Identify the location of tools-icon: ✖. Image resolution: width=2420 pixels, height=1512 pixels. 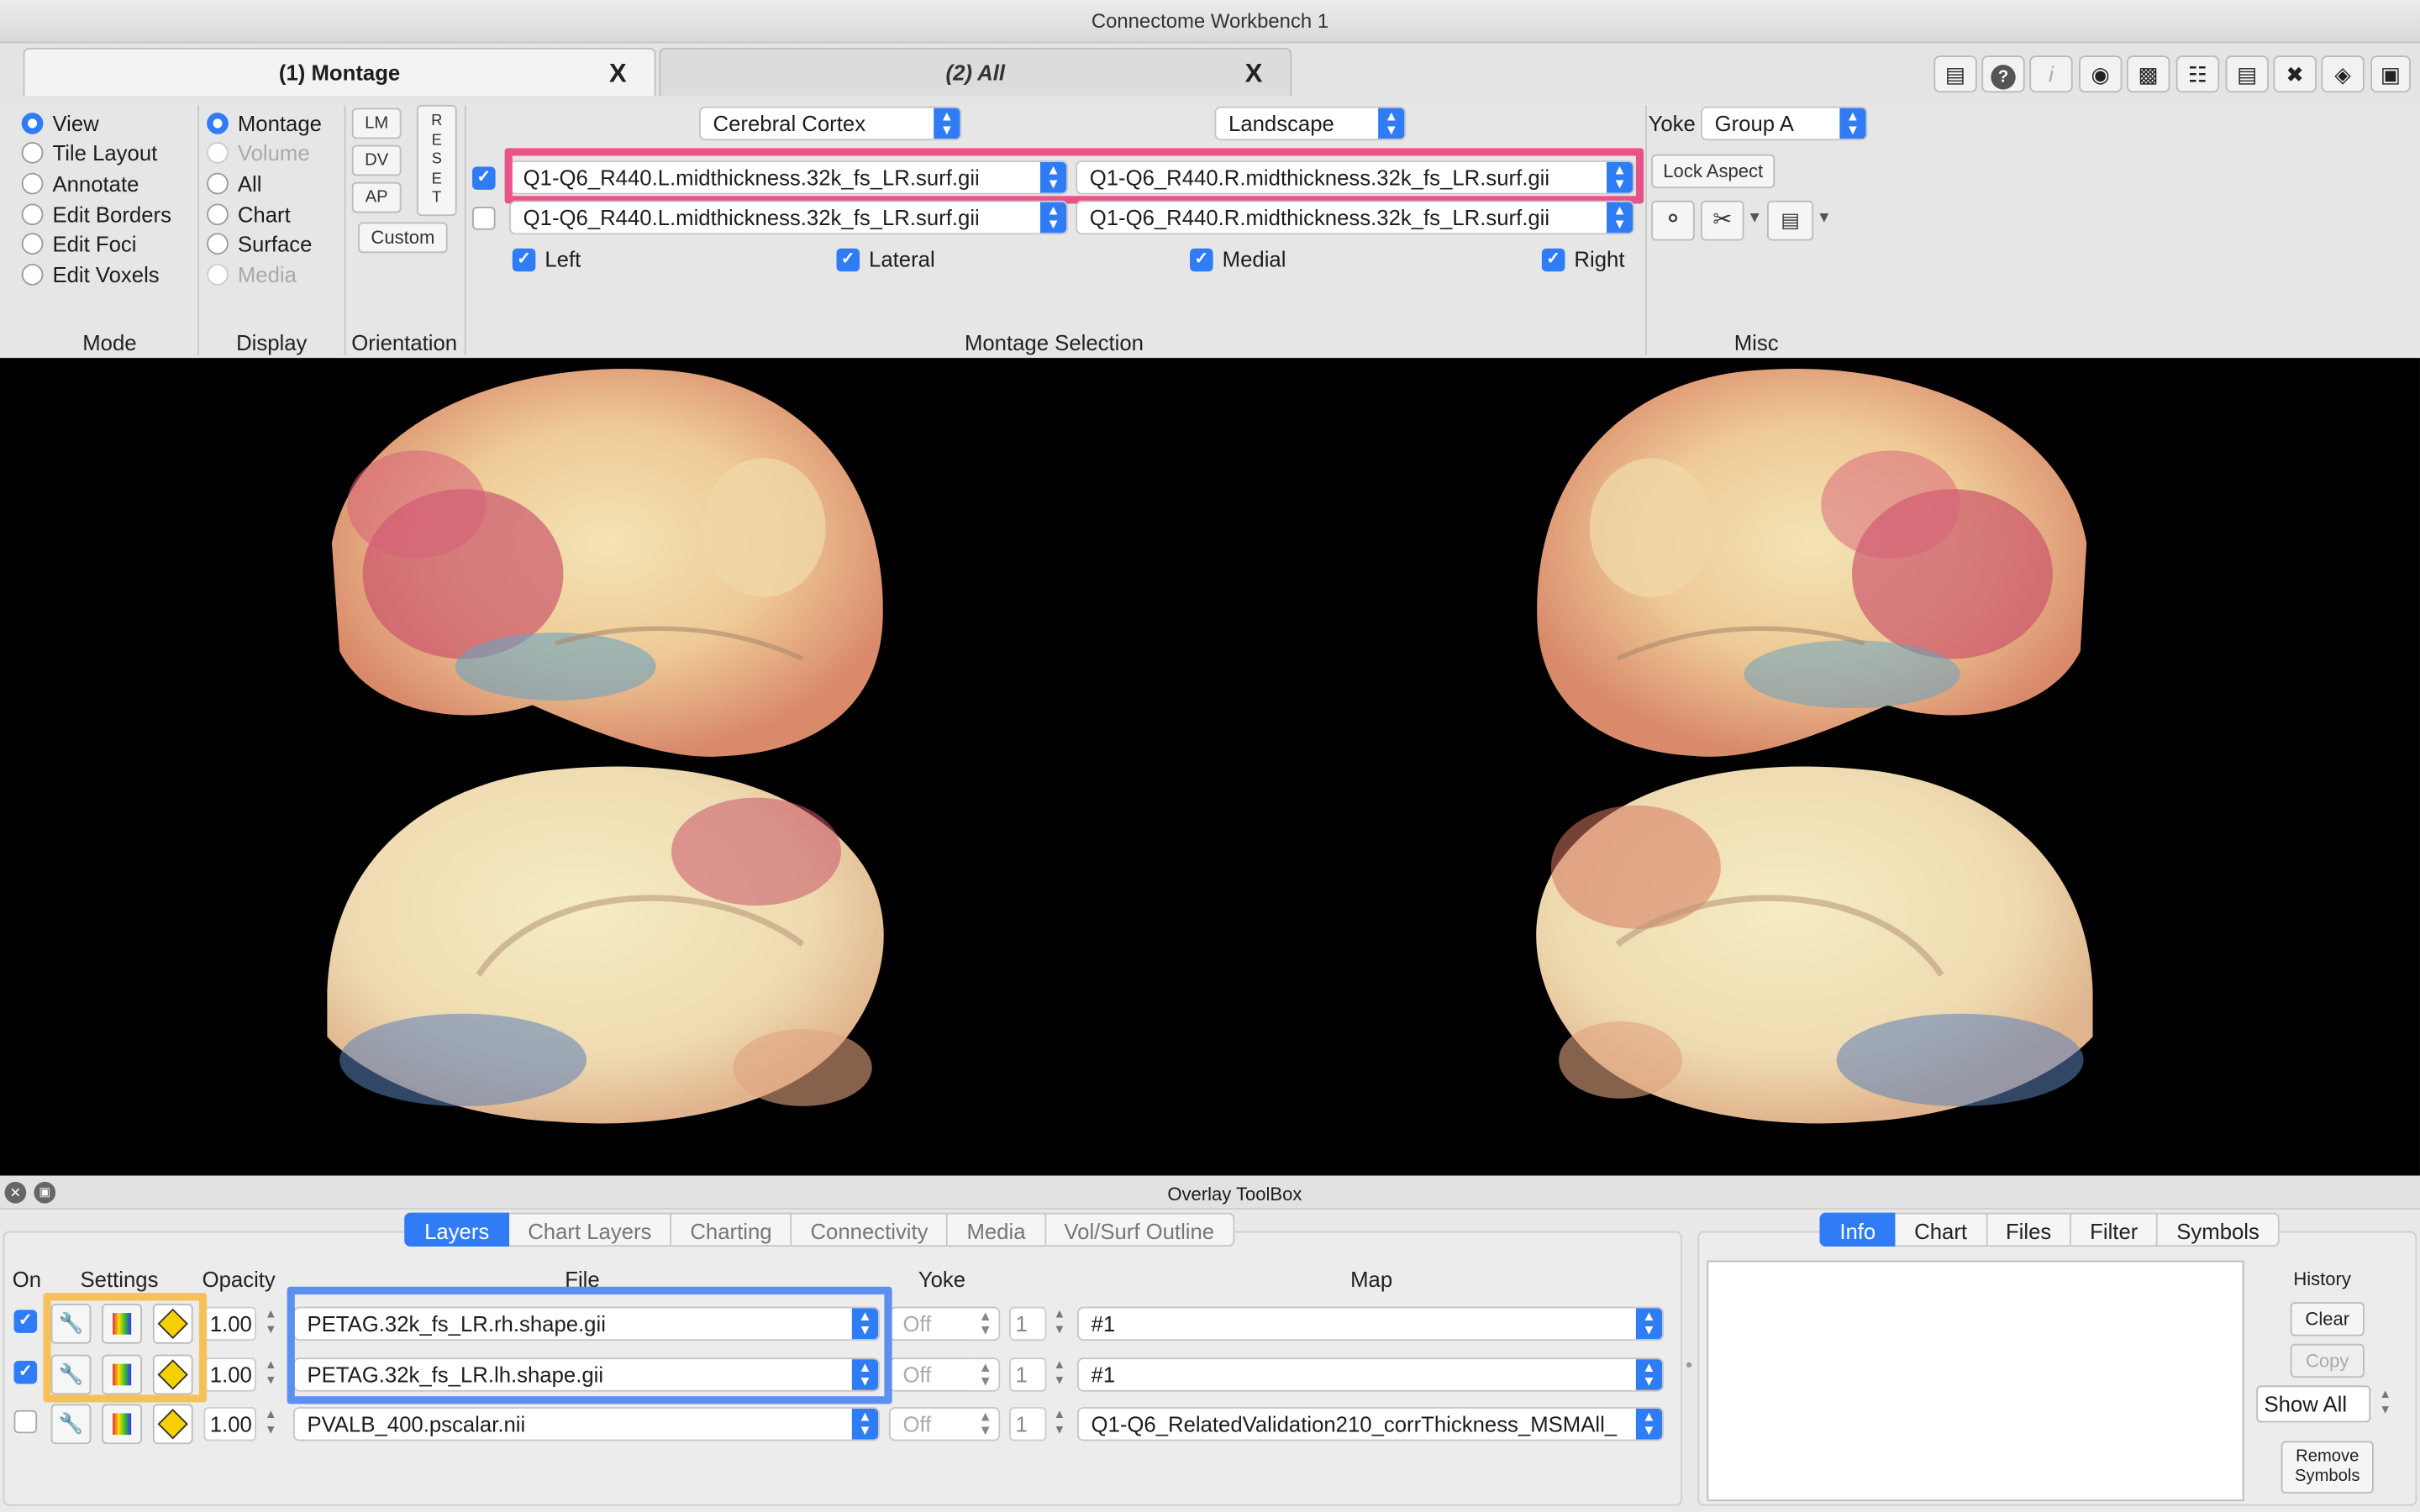
(2295, 74).